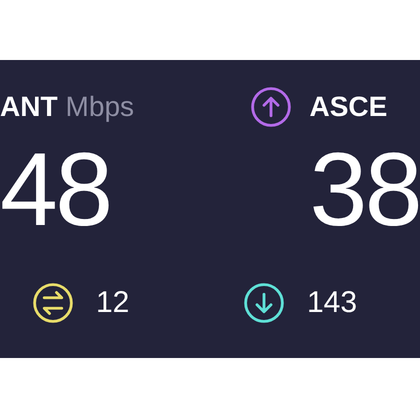 This screenshot has width=420, height=420. I want to click on metric-label: ASCE, so click(349, 107).